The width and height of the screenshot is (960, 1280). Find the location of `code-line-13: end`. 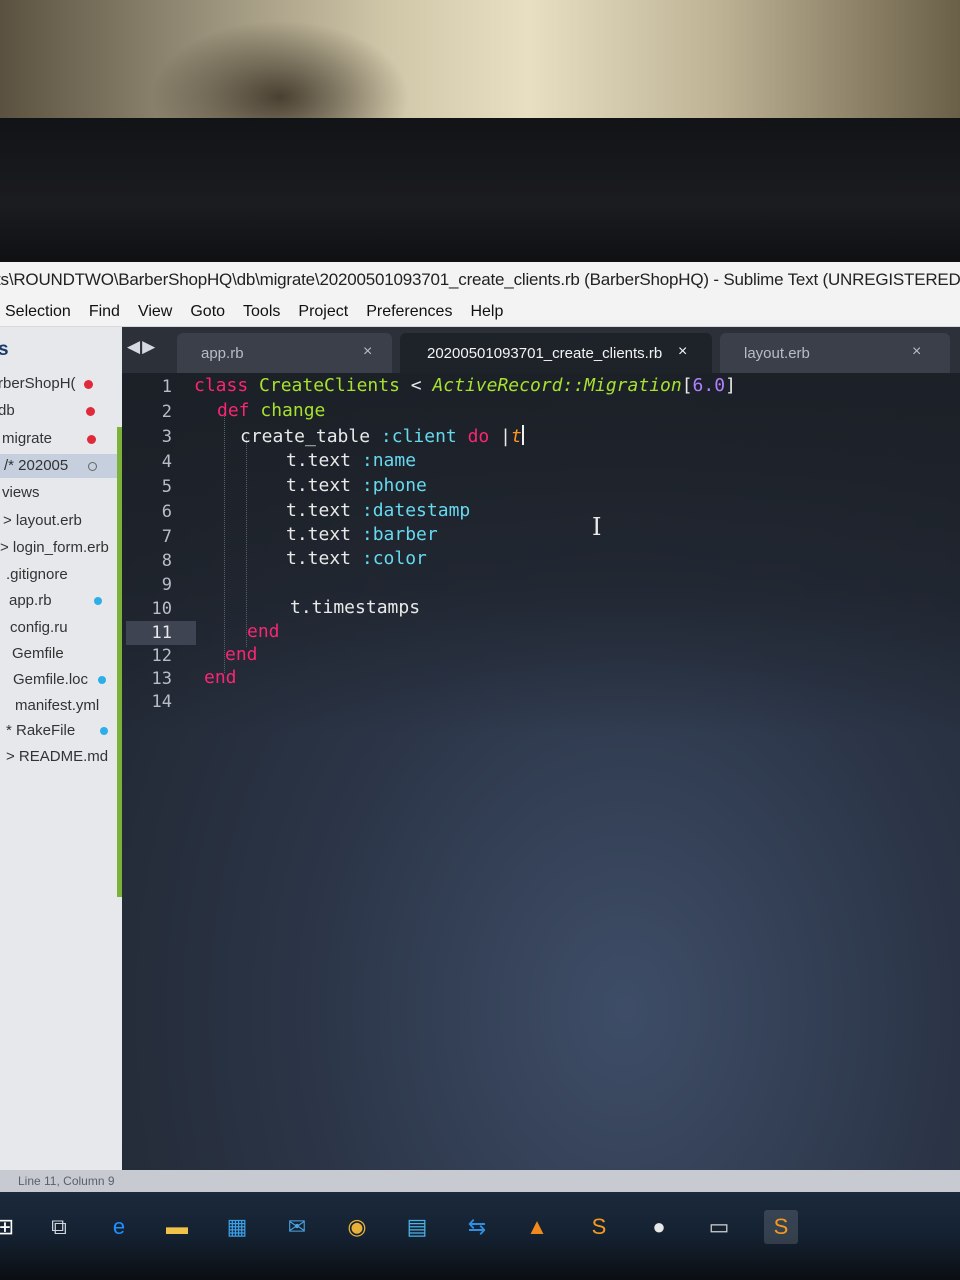

code-line-13: end is located at coordinates (220, 677).